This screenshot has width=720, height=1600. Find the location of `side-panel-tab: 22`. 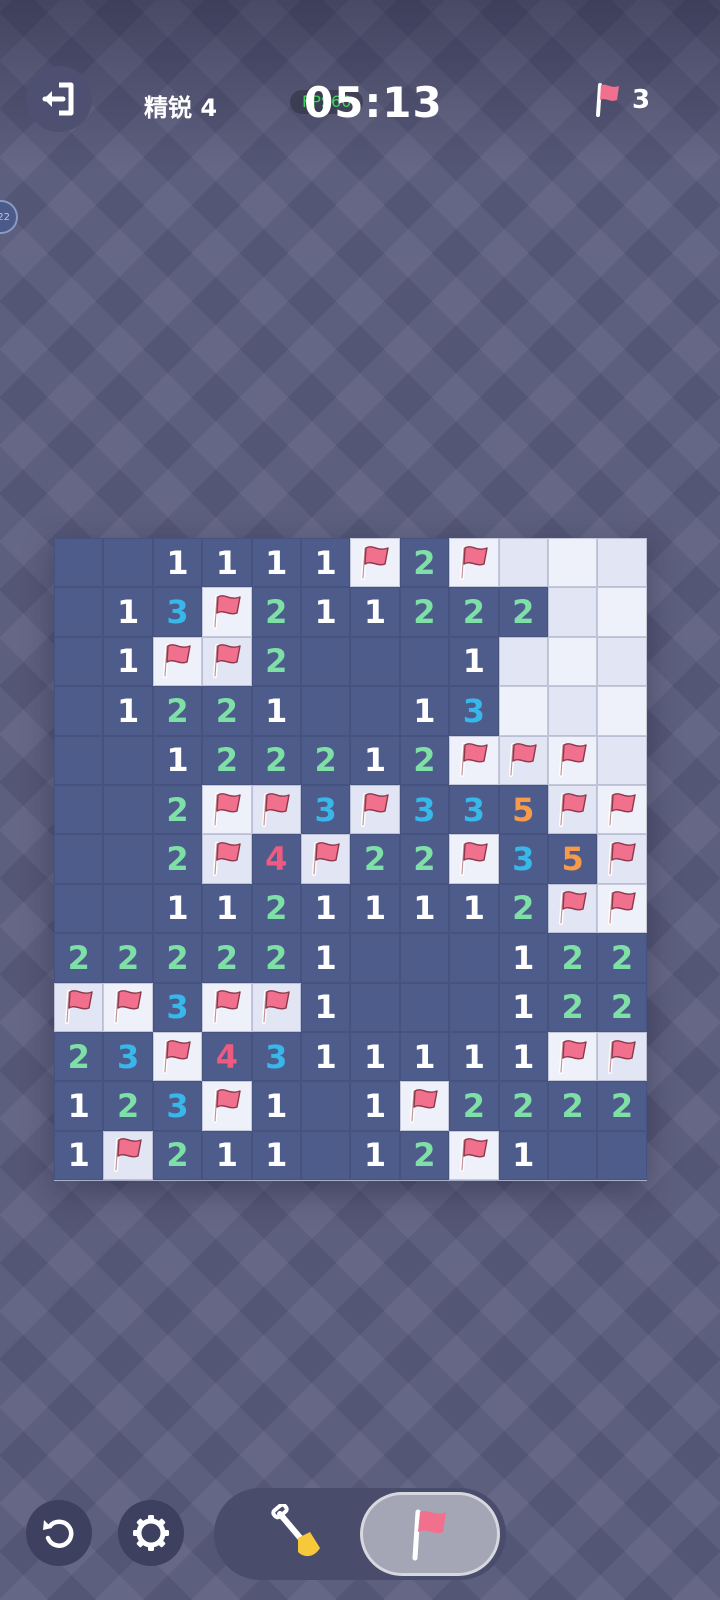

side-panel-tab: 22 is located at coordinates (9, 217).